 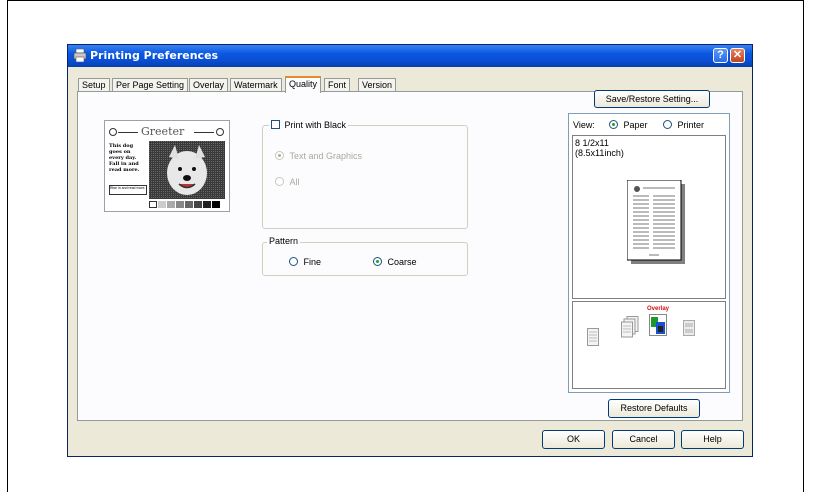 I want to click on restore-defaults-button: Restore Defaults, so click(x=654, y=408).